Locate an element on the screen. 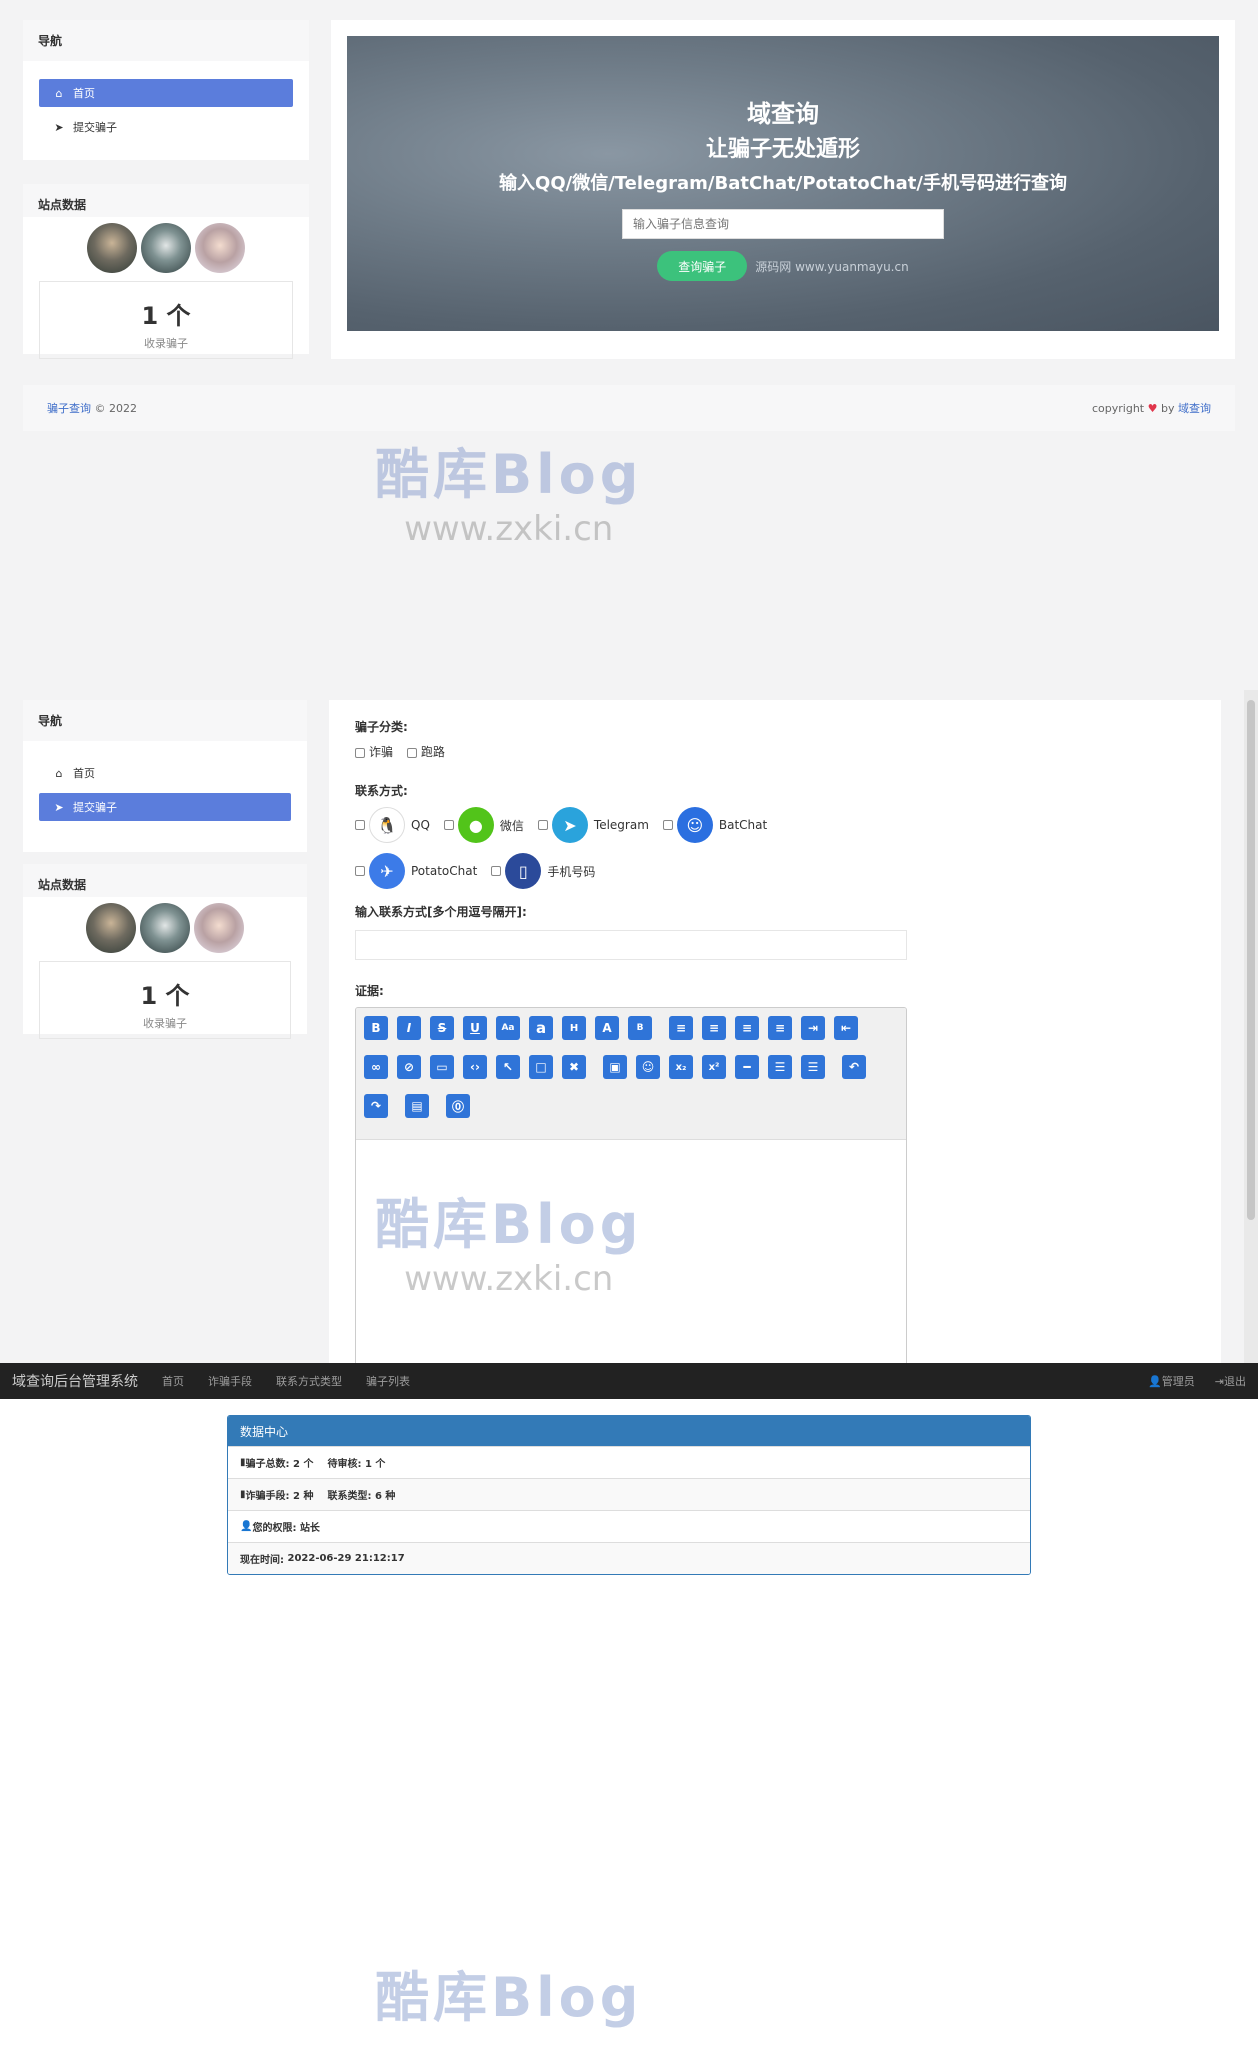  contact-option-potatochat: ✈ PotatoChat is located at coordinates (416, 871).